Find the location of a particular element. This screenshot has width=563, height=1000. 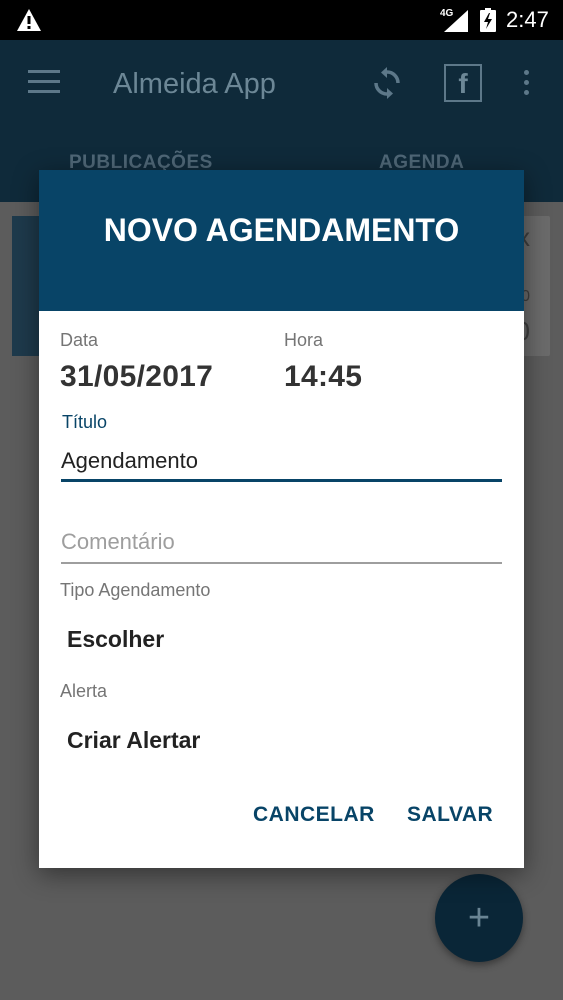

clock: 2:47 is located at coordinates (527, 19).